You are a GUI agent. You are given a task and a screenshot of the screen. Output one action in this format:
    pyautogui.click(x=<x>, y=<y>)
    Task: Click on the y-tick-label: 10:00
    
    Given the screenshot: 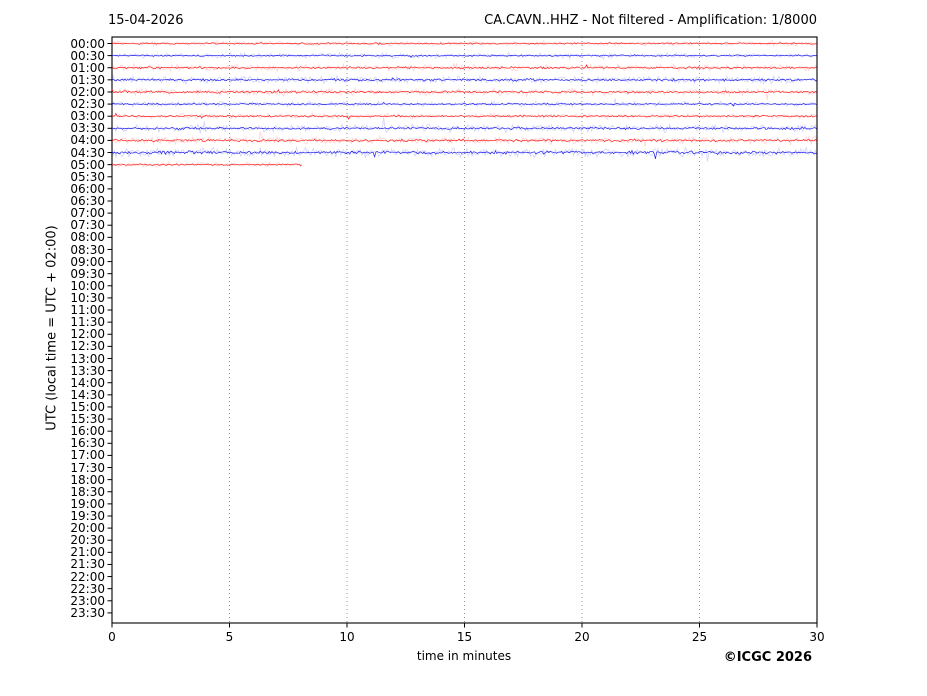 What is the action you would take?
    pyautogui.click(x=87, y=285)
    